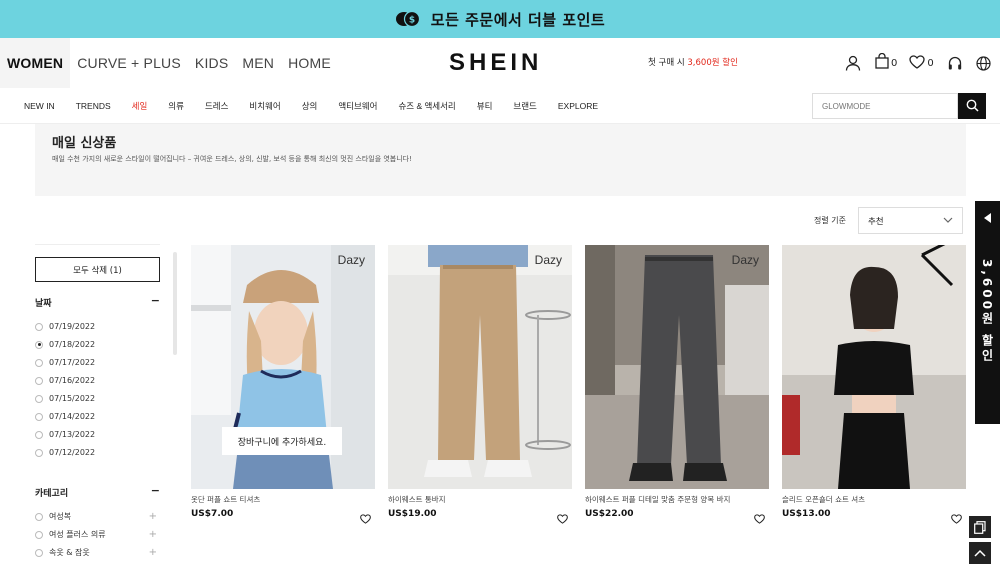 This screenshot has height=565, width=1000. I want to click on wishlist-button: 0, so click(921, 63).